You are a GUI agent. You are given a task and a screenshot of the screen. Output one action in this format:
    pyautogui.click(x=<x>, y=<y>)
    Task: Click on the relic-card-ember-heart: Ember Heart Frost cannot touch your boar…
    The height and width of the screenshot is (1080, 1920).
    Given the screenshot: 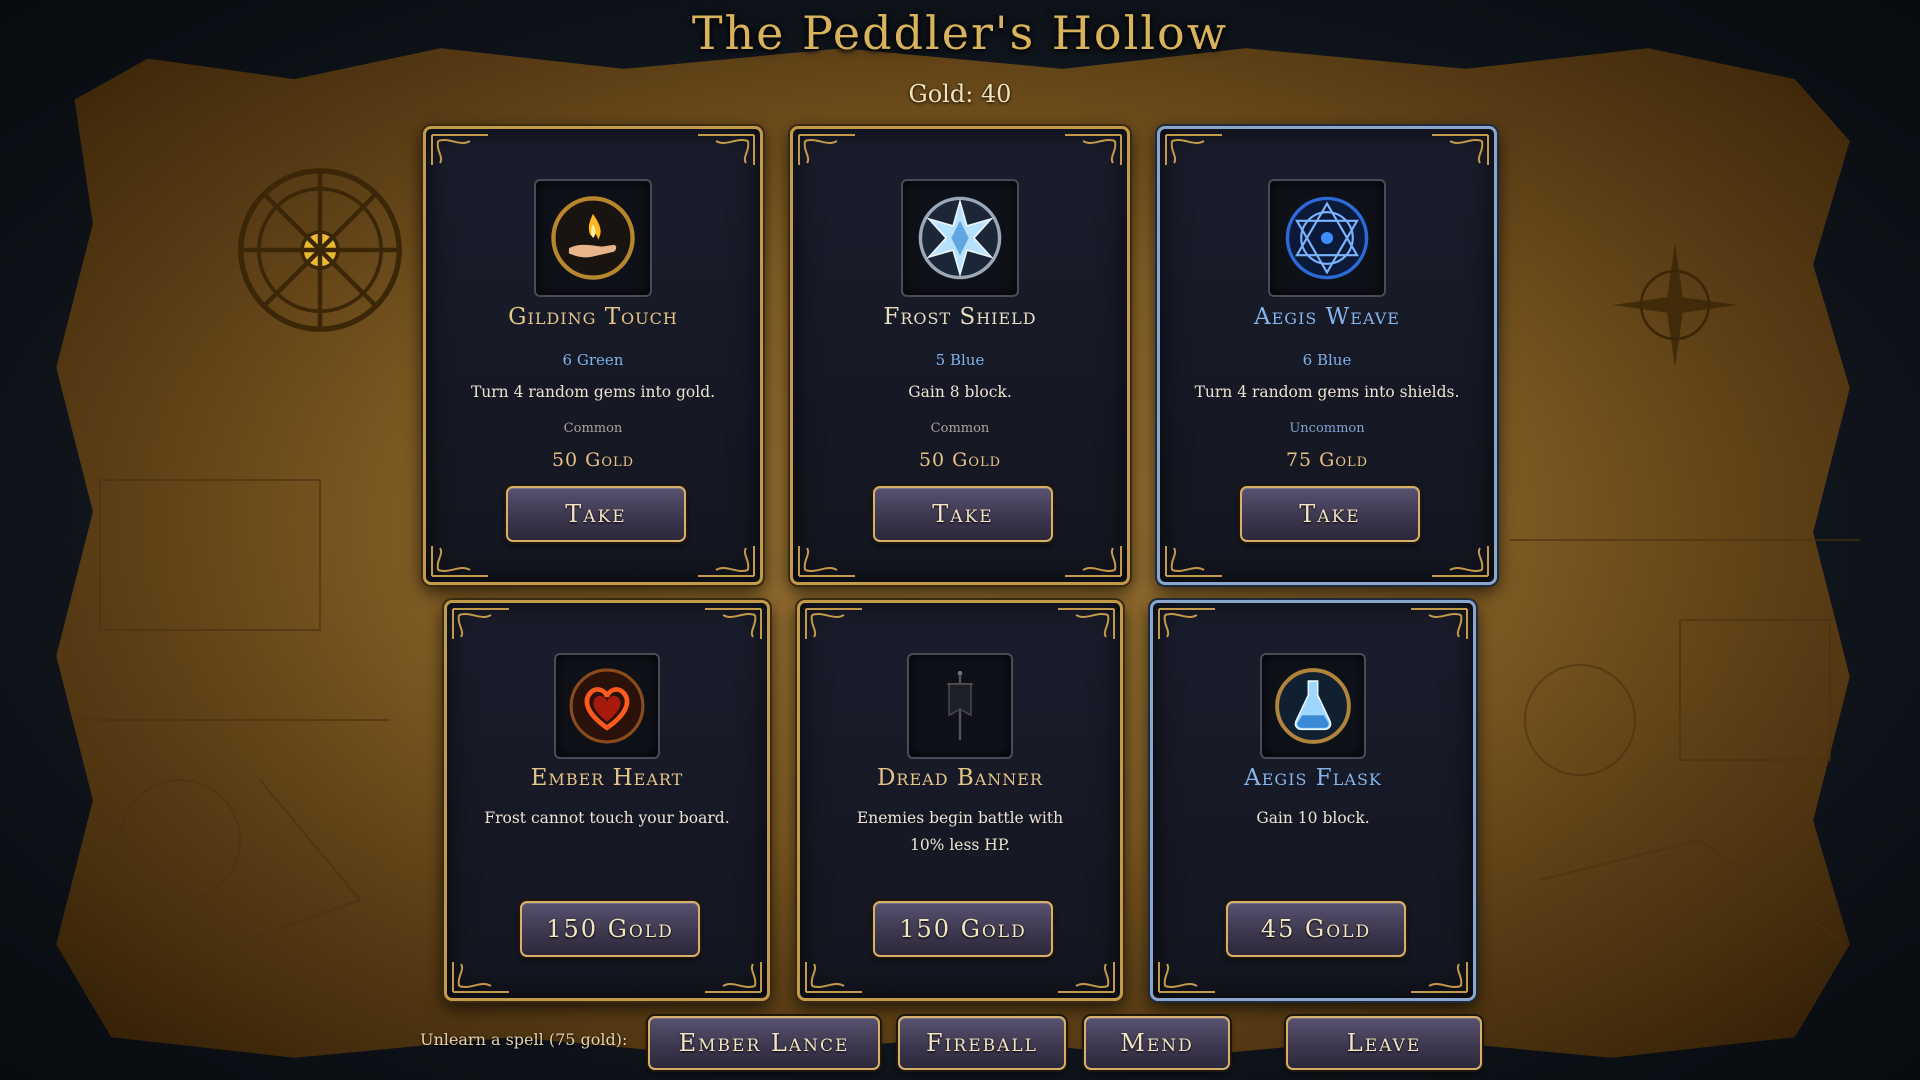 What is the action you would take?
    pyautogui.click(x=607, y=800)
    